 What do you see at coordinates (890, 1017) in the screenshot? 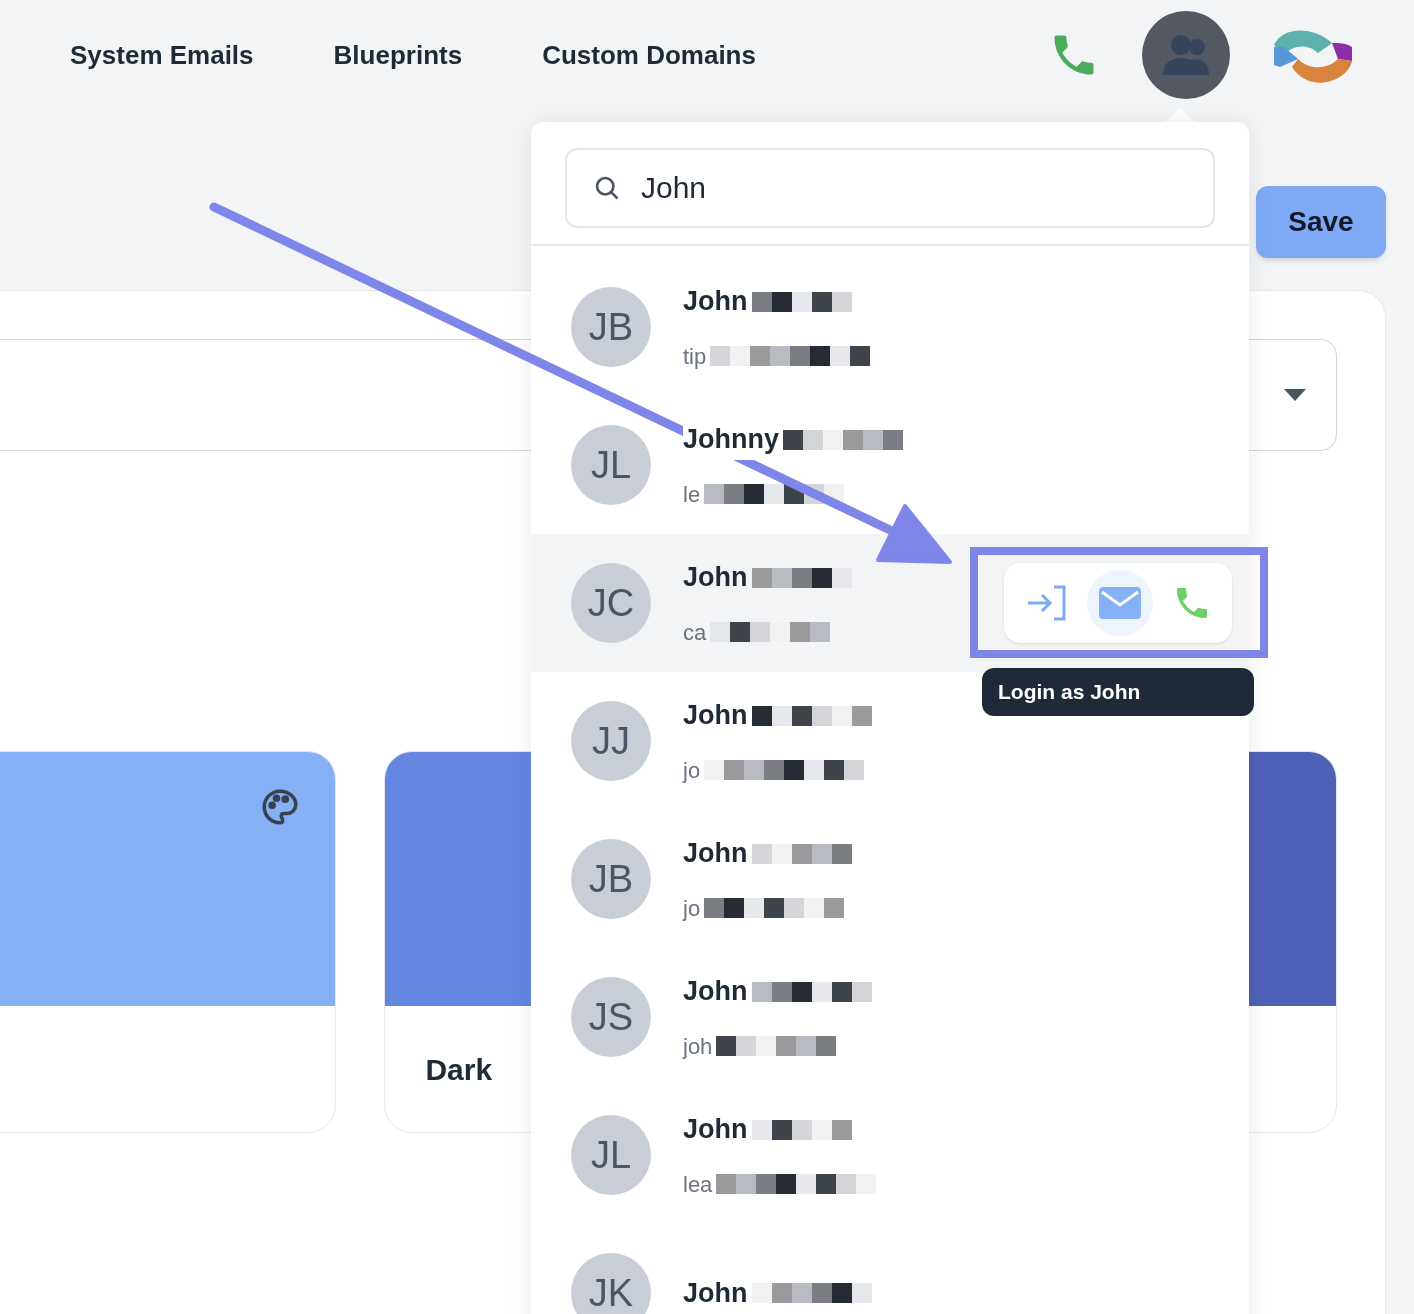
I see `contact-row: JS John joh` at bounding box center [890, 1017].